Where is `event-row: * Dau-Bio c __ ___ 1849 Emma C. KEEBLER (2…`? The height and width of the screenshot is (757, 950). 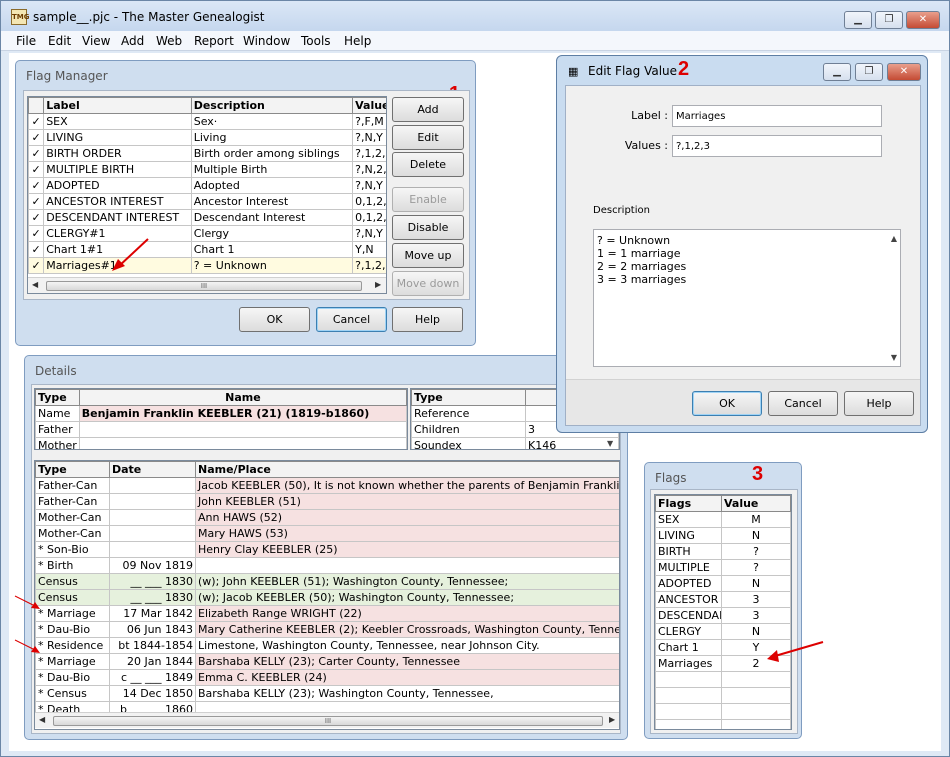 event-row: * Dau-Bio c __ ___ 1849 Emma C. KEEBLER (2… is located at coordinates (327, 677).